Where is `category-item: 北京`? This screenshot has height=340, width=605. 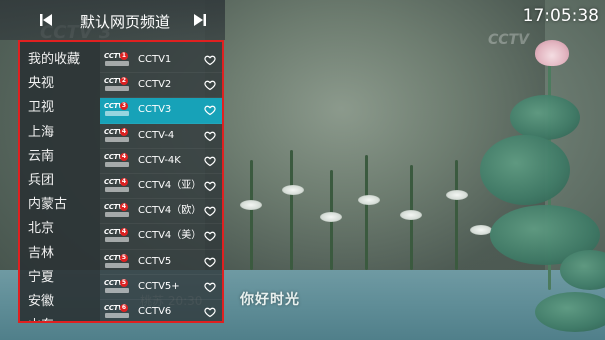 category-item: 北京 is located at coordinates (60, 229).